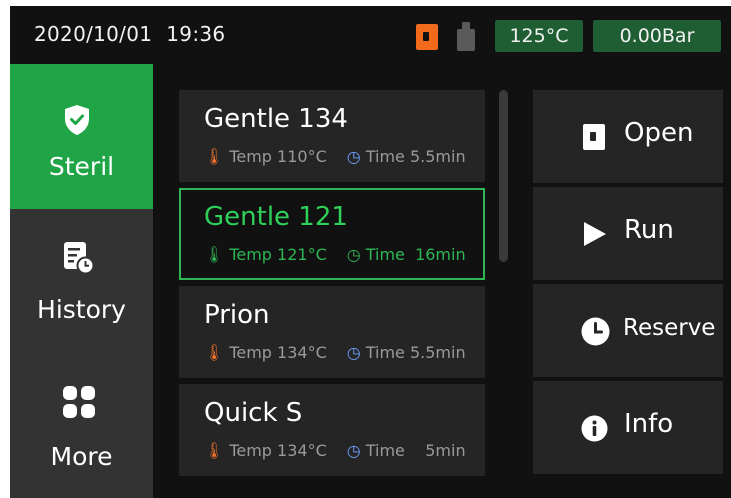  Describe the element at coordinates (466, 36) in the screenshot. I see `water-bottle-icon` at that location.